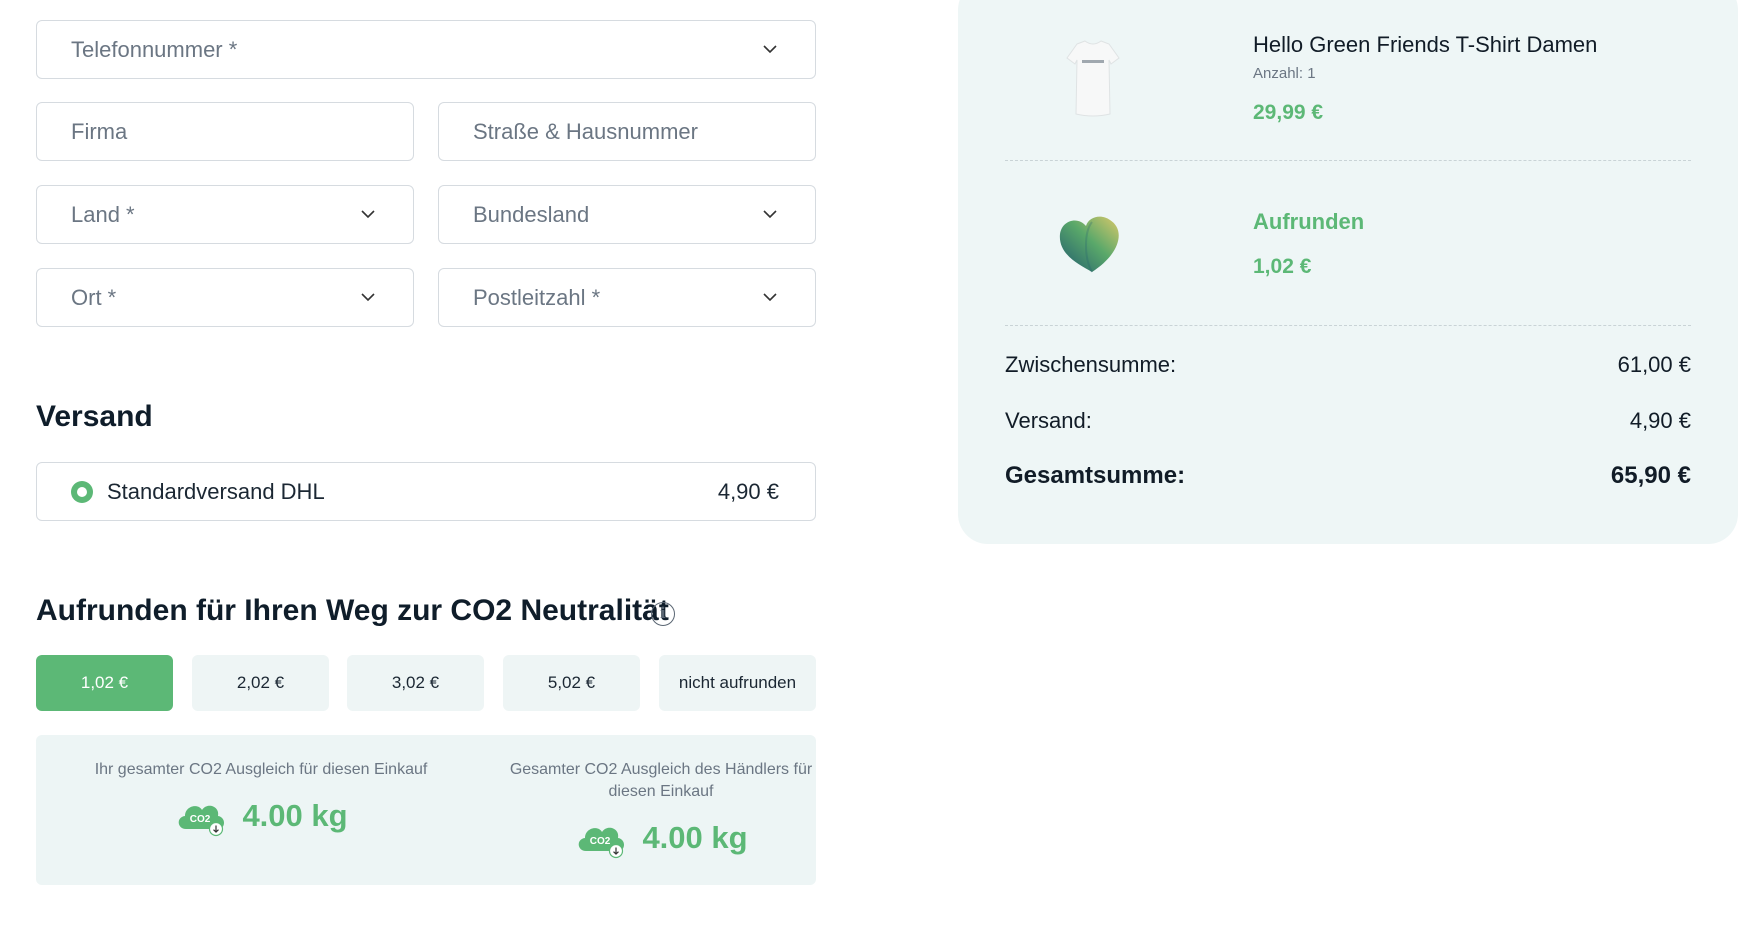 This screenshot has width=1762, height=930. Describe the element at coordinates (225, 214) in the screenshot. I see `country-select: Land *` at that location.